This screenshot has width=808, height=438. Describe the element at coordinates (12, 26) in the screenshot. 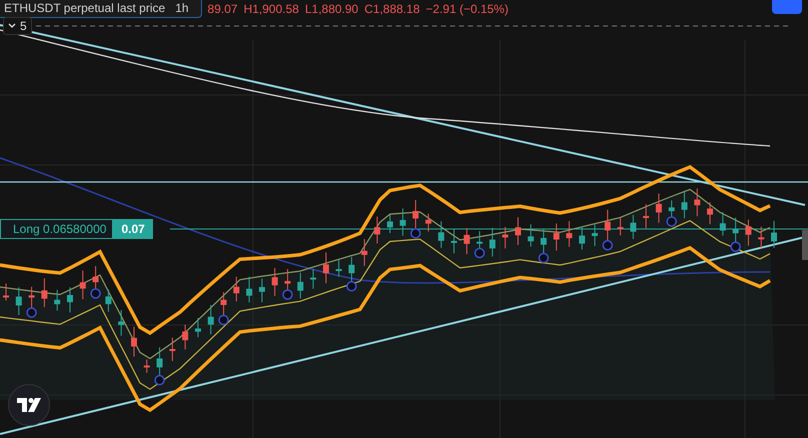

I see `chevron-icon` at that location.